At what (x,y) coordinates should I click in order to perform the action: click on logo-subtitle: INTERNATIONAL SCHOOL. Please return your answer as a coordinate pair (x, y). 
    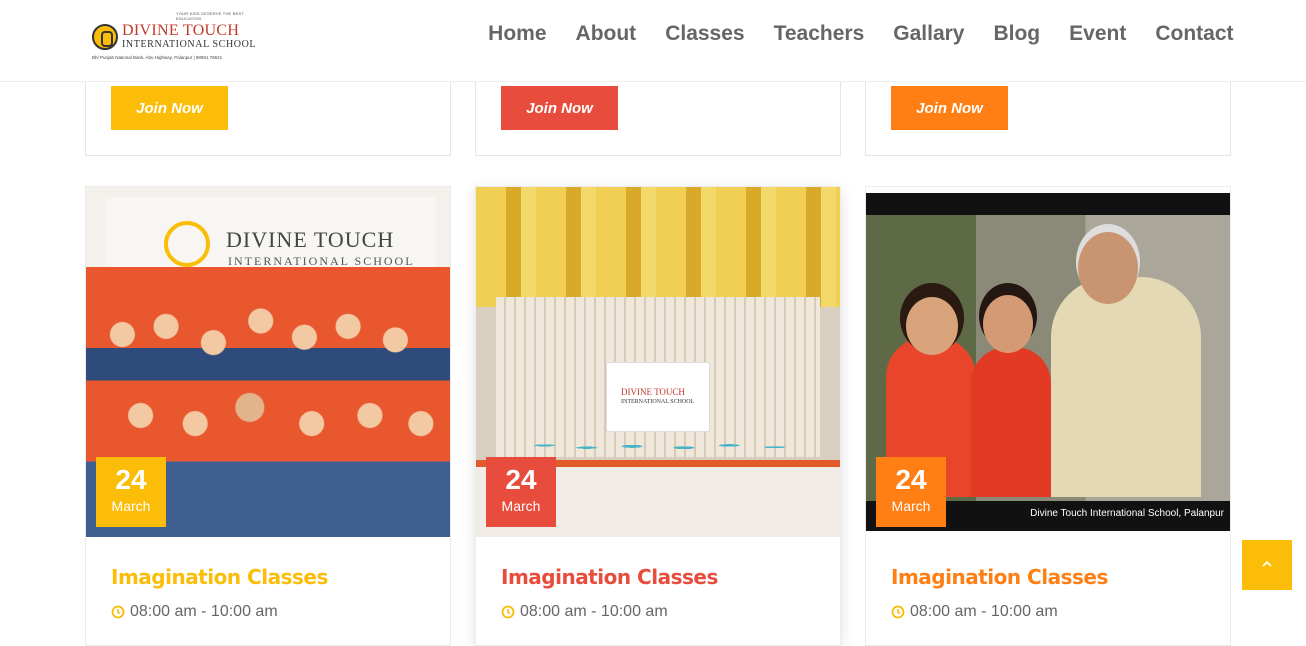
    Looking at the image, I should click on (189, 44).